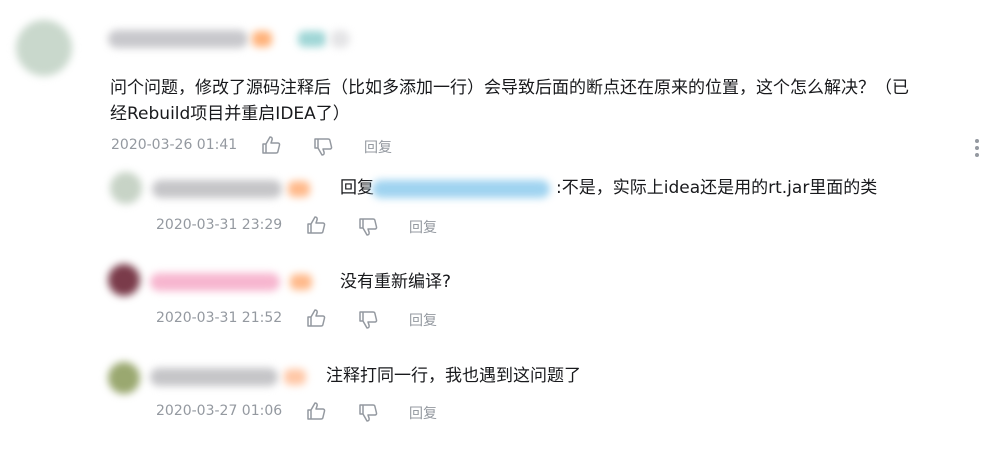 The width and height of the screenshot is (1000, 450). Describe the element at coordinates (219, 318) in the screenshot. I see `timestamp: 2020-03-31 21:52` at that location.